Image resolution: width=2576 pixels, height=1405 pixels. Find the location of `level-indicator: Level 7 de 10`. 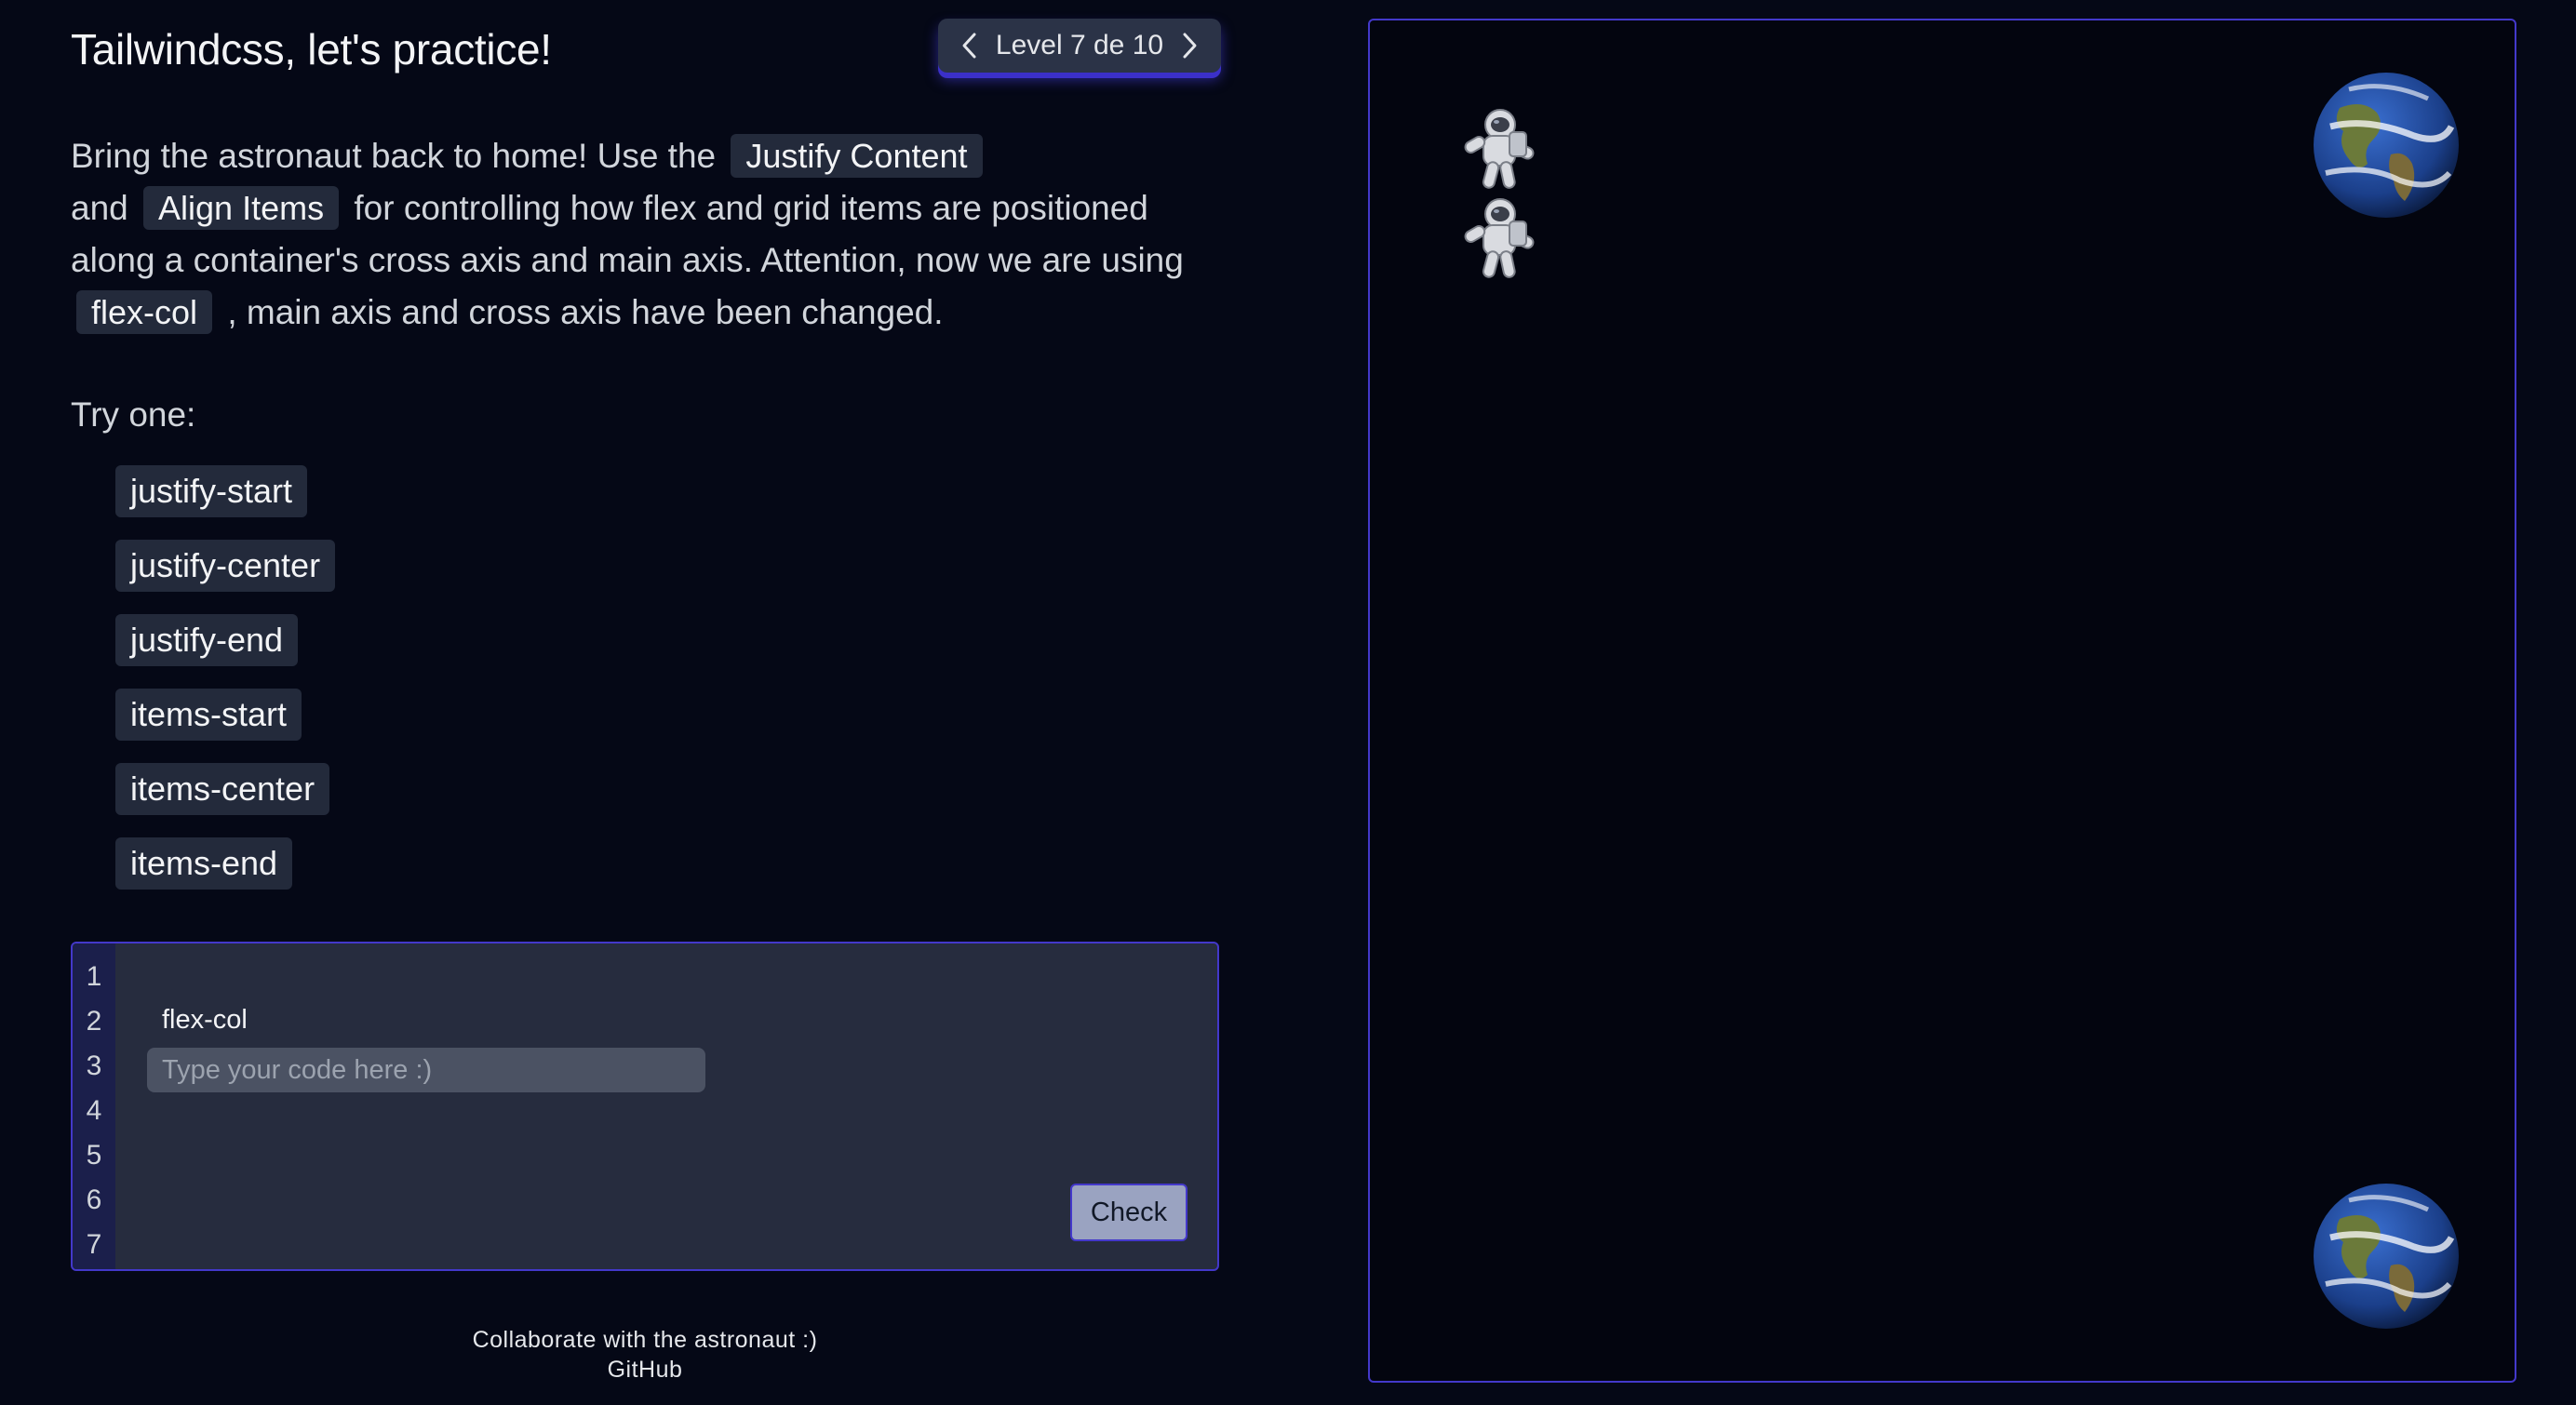

level-indicator: Level 7 de 10 is located at coordinates (1079, 45).